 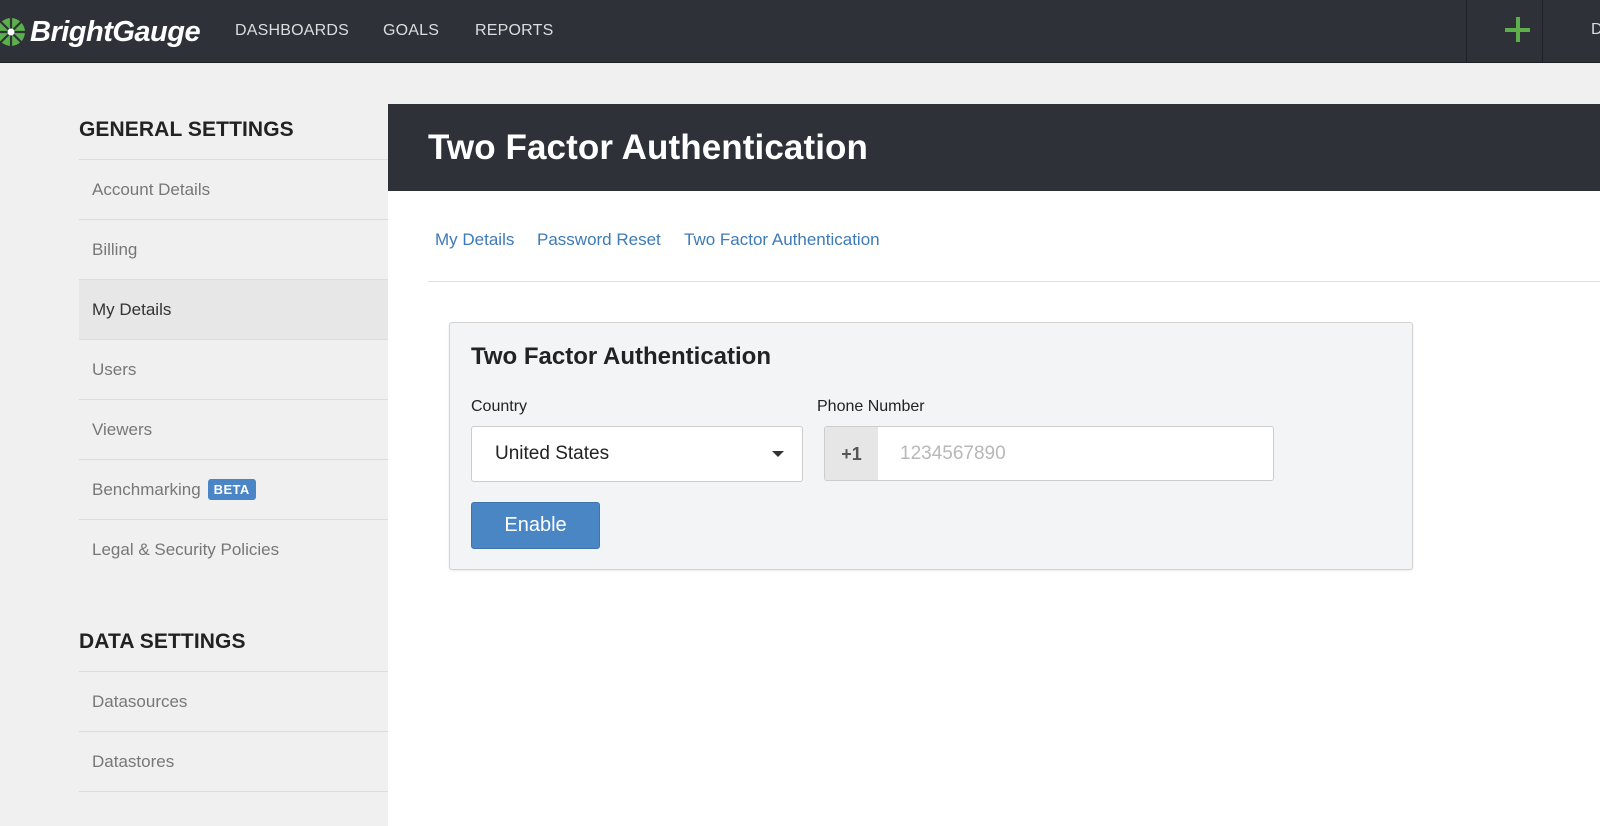 I want to click on phone-prefix: +1, so click(x=851, y=453).